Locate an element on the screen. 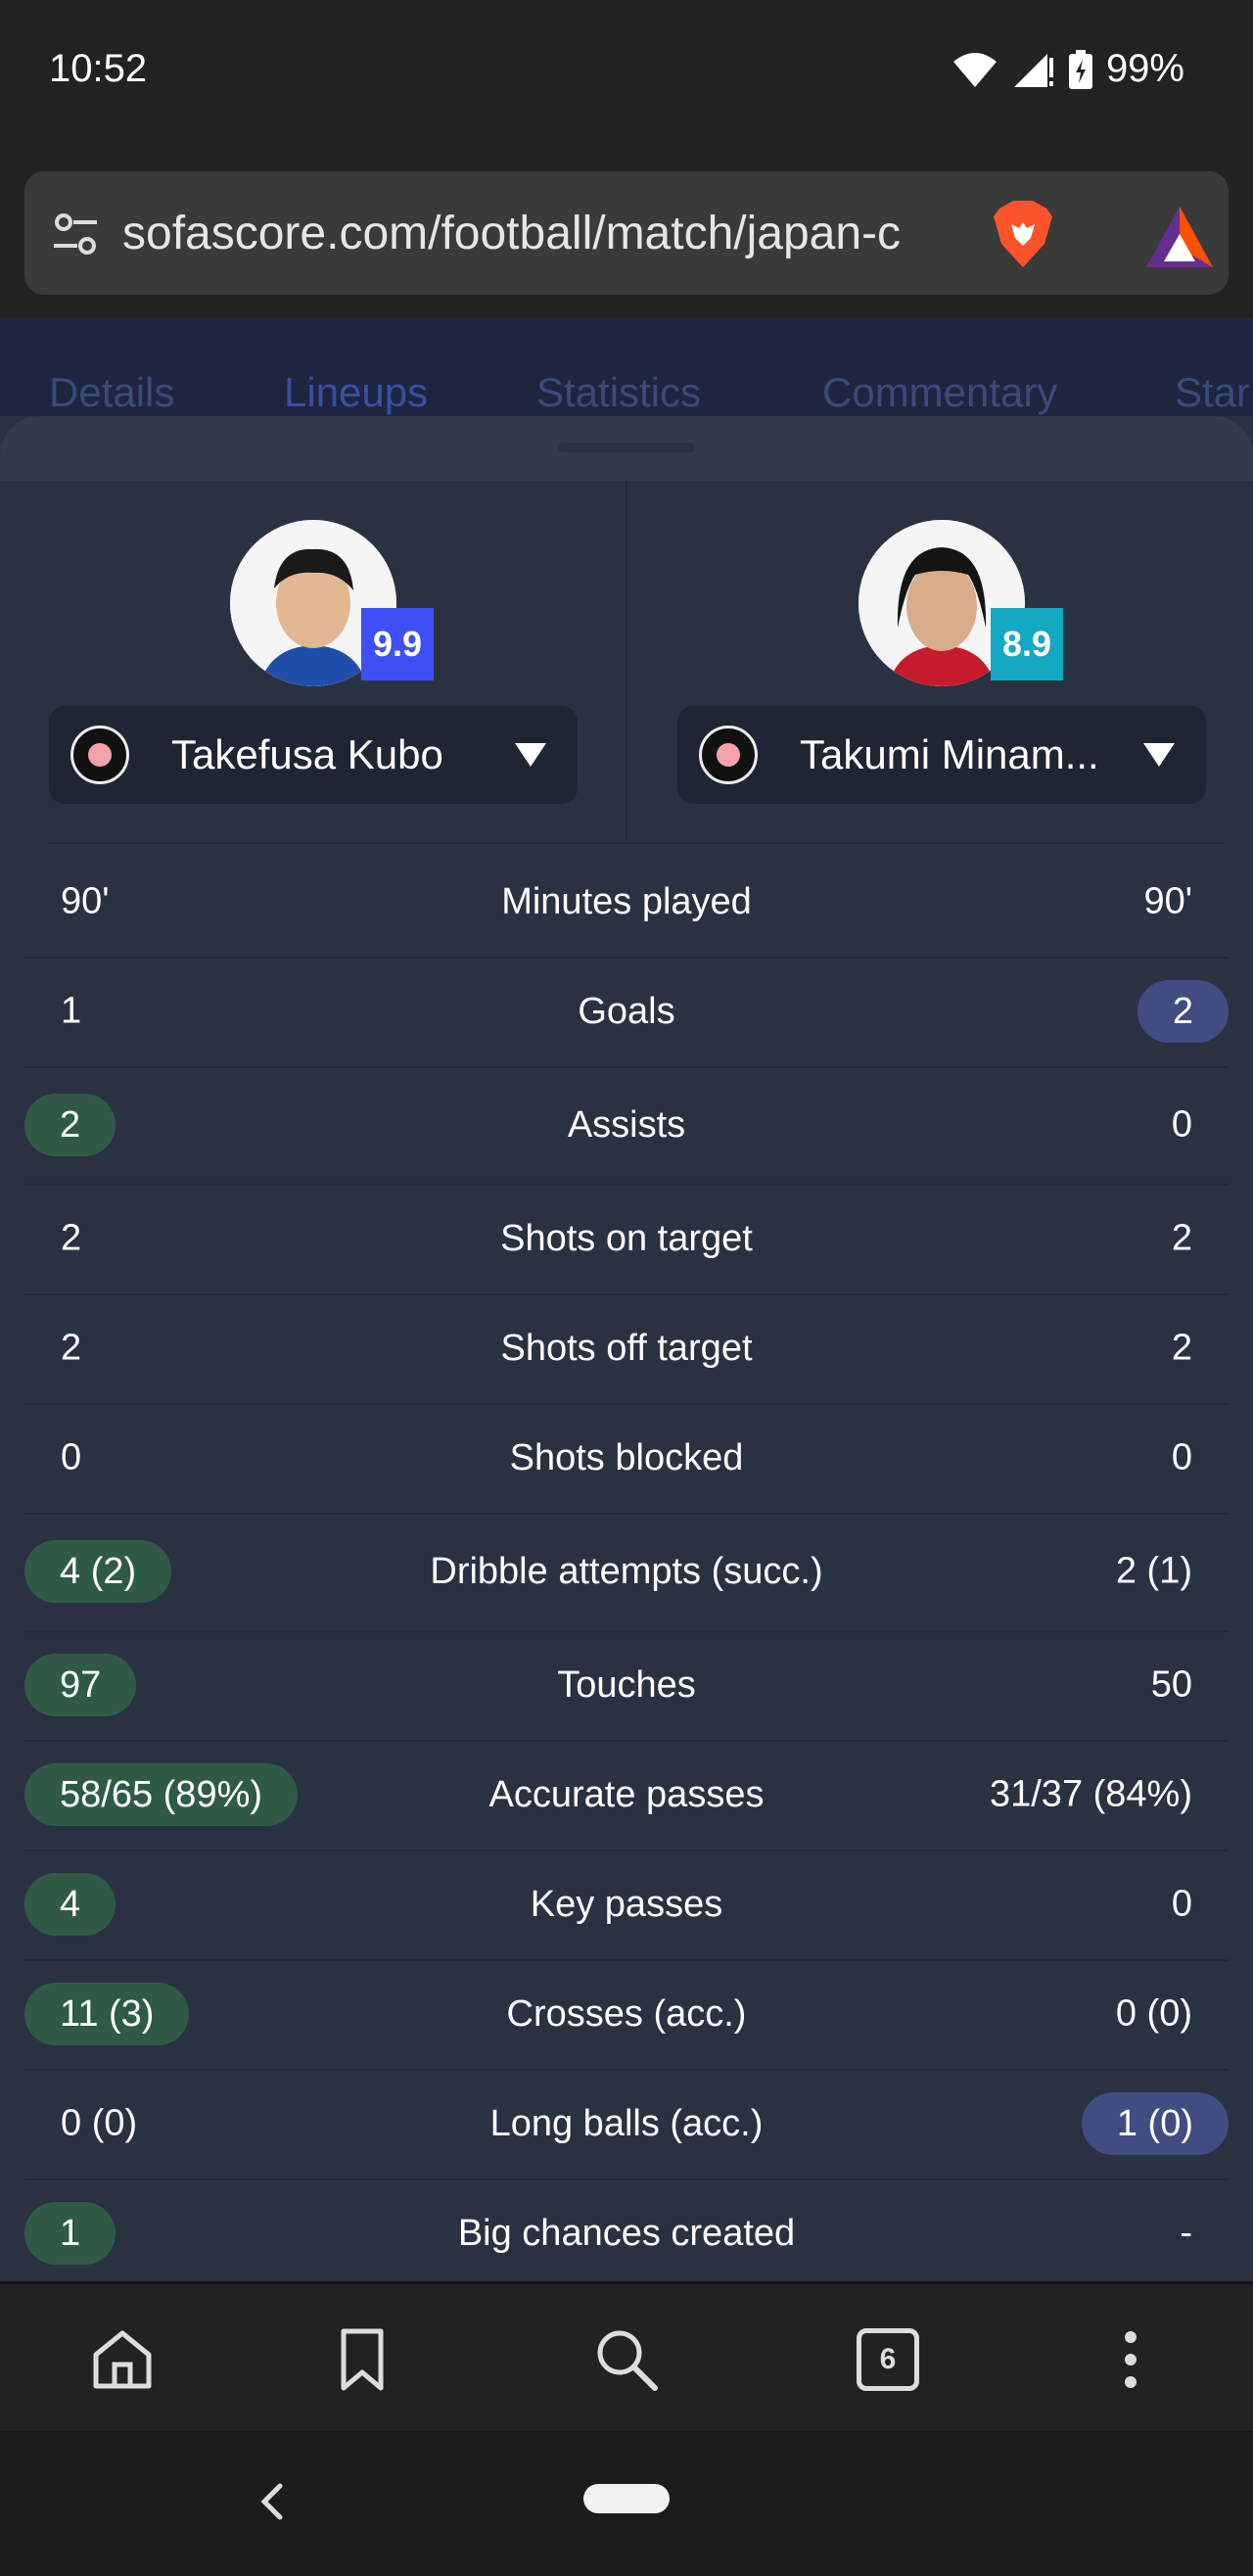  stat-label: Long balls (acc.) is located at coordinates (626, 2124).